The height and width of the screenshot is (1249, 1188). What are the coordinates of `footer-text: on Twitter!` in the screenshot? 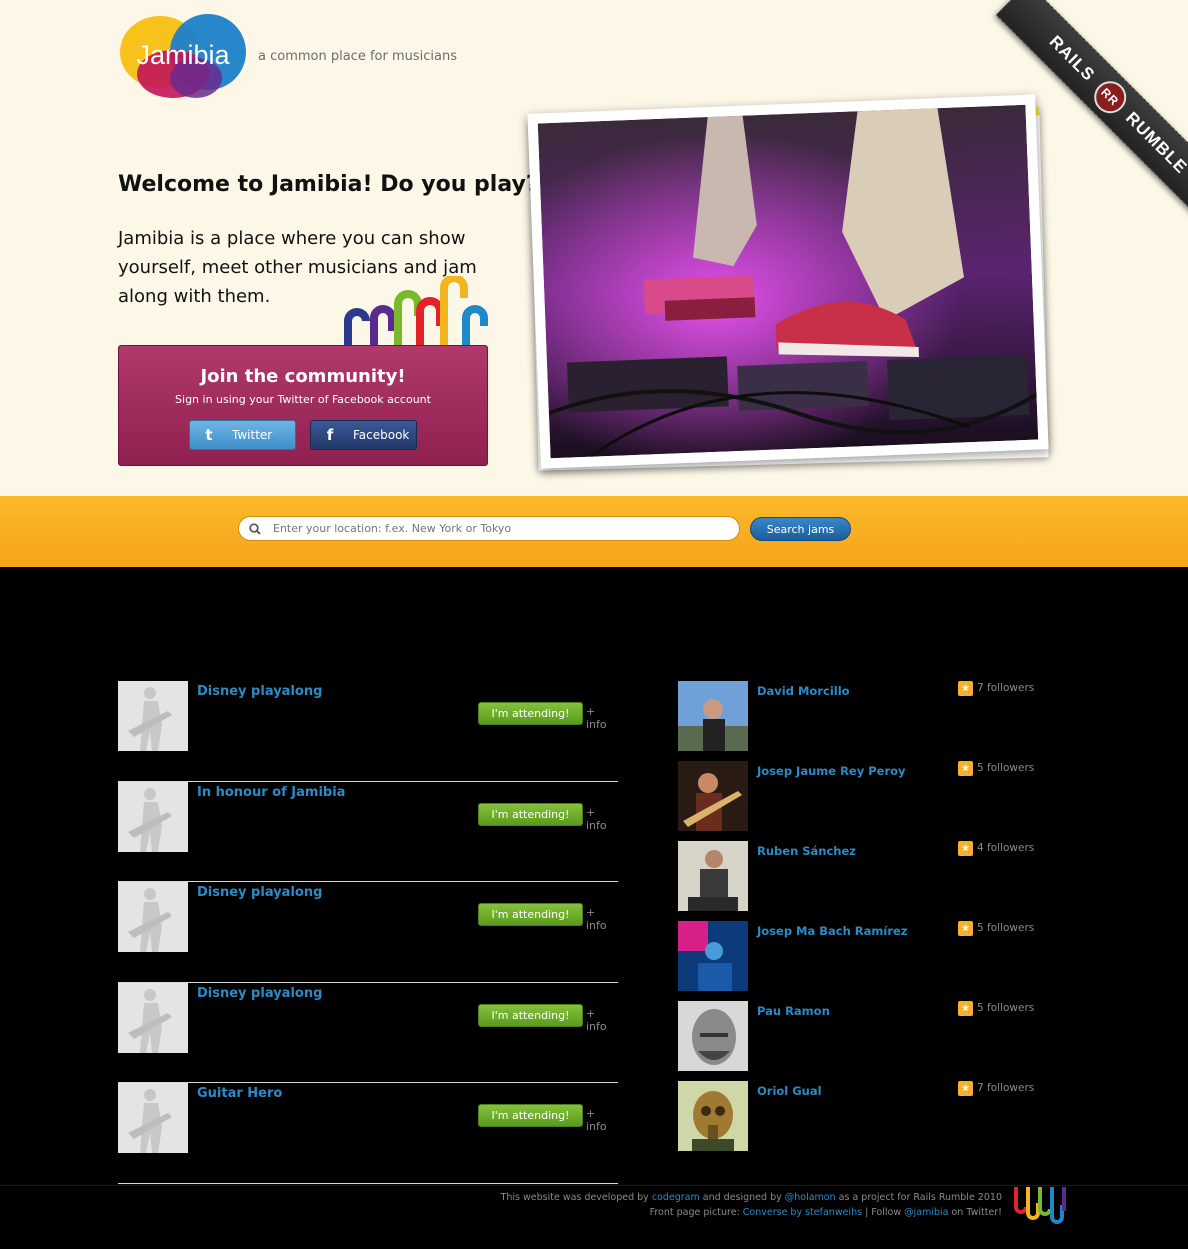 It's located at (975, 1212).